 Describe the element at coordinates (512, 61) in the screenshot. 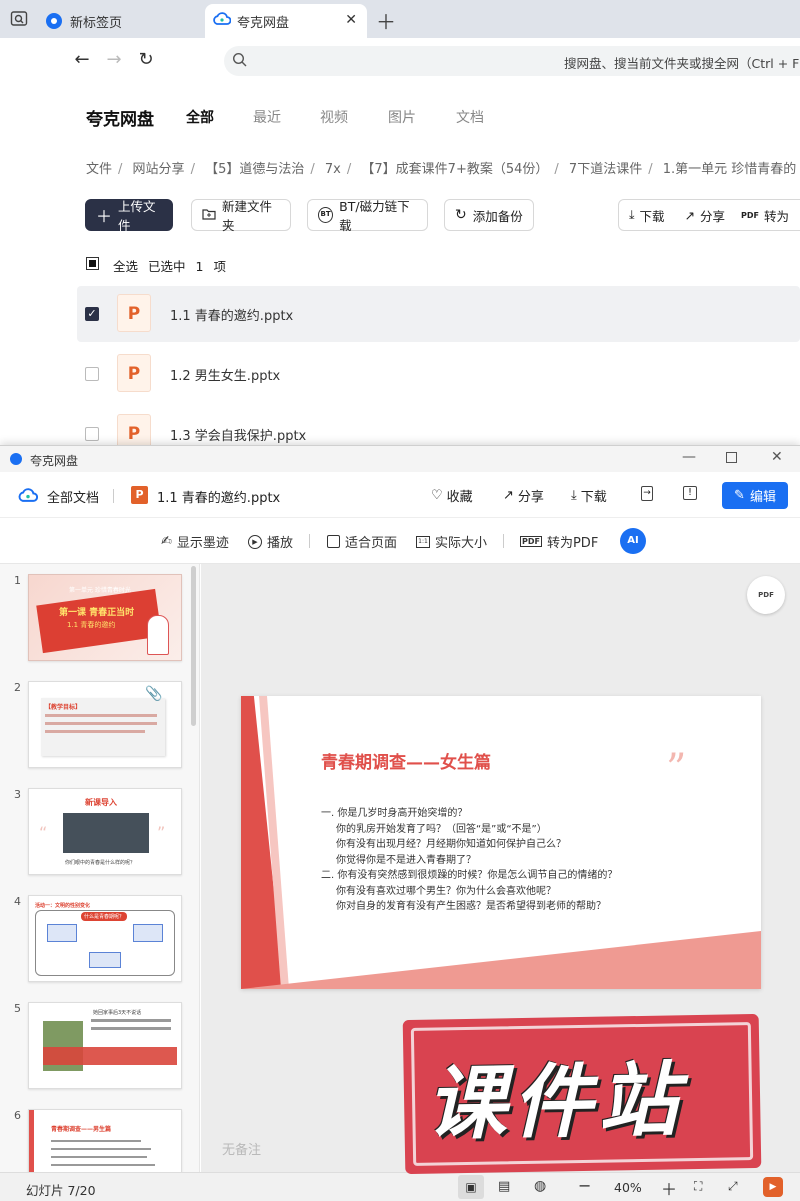

I see `address-bar: 搜网盘、搜当前文件夹或搜全网（Ctrl + F` at that location.